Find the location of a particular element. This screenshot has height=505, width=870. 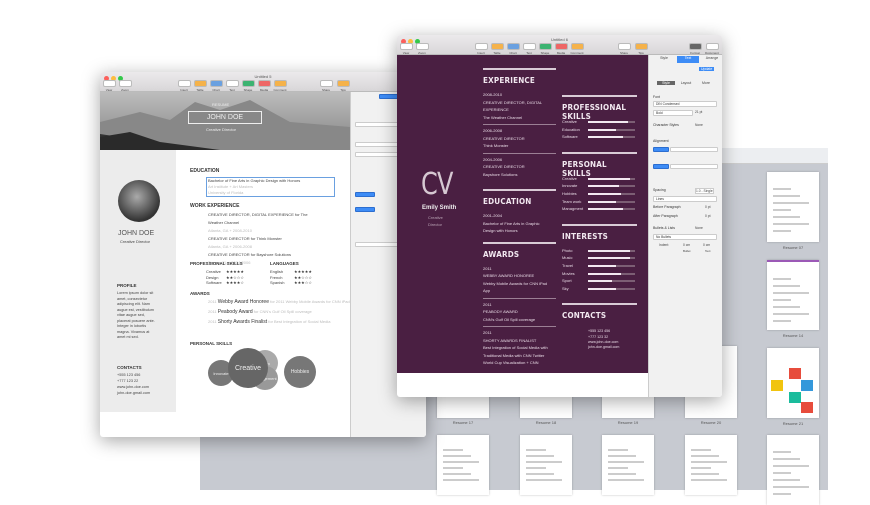

inspector-subtab: Style is located at coordinates (666, 83).